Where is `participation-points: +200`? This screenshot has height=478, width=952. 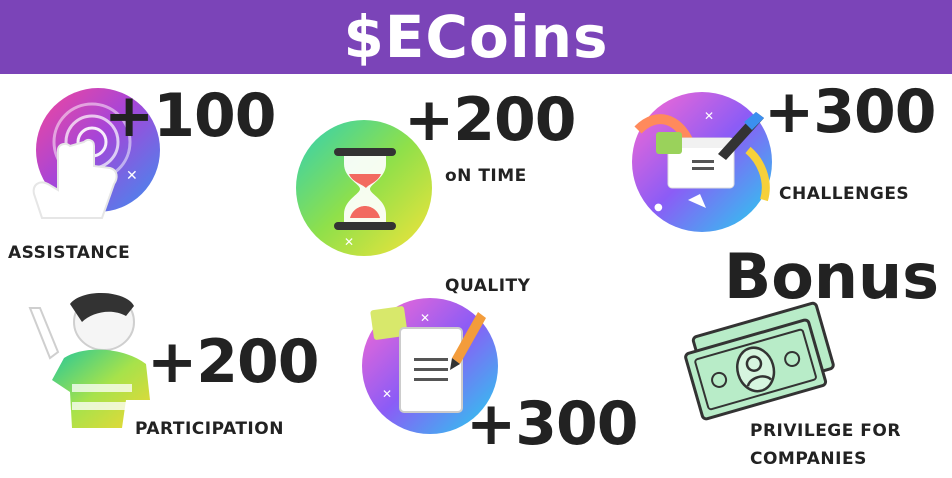
participation-points: +200 is located at coordinates (233, 362).